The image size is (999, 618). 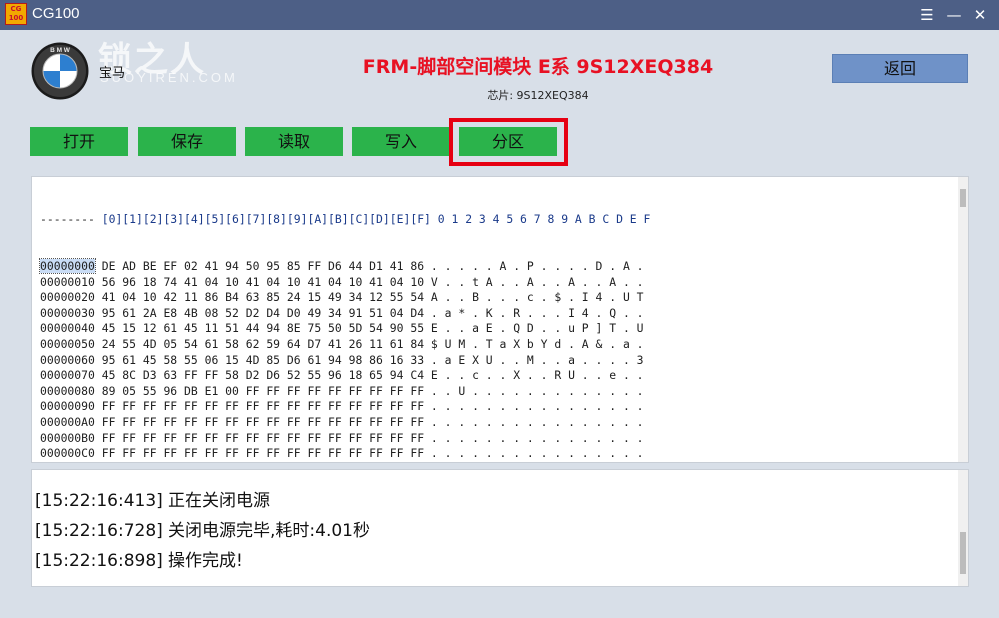 I want to click on window-title: CG100, so click(x=56, y=13).